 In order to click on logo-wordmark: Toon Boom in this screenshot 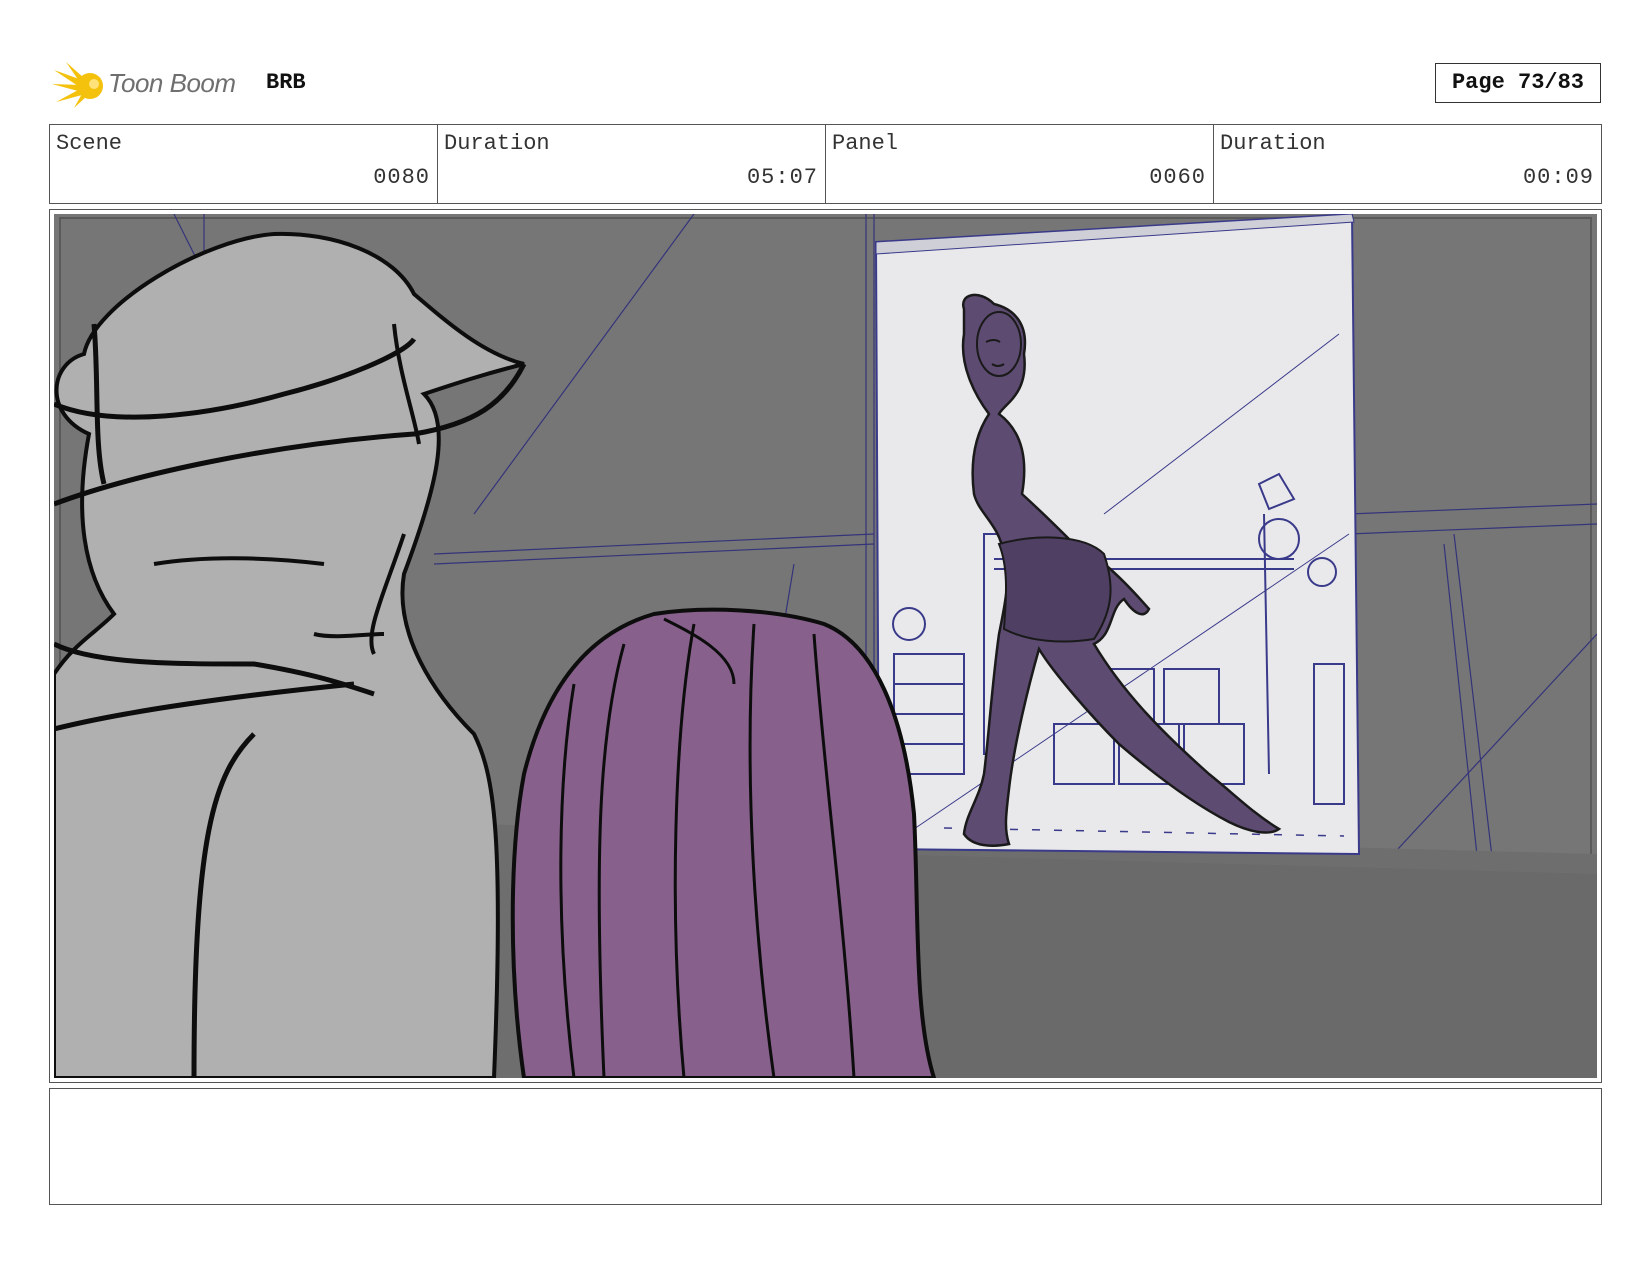, I will do `click(172, 83)`.